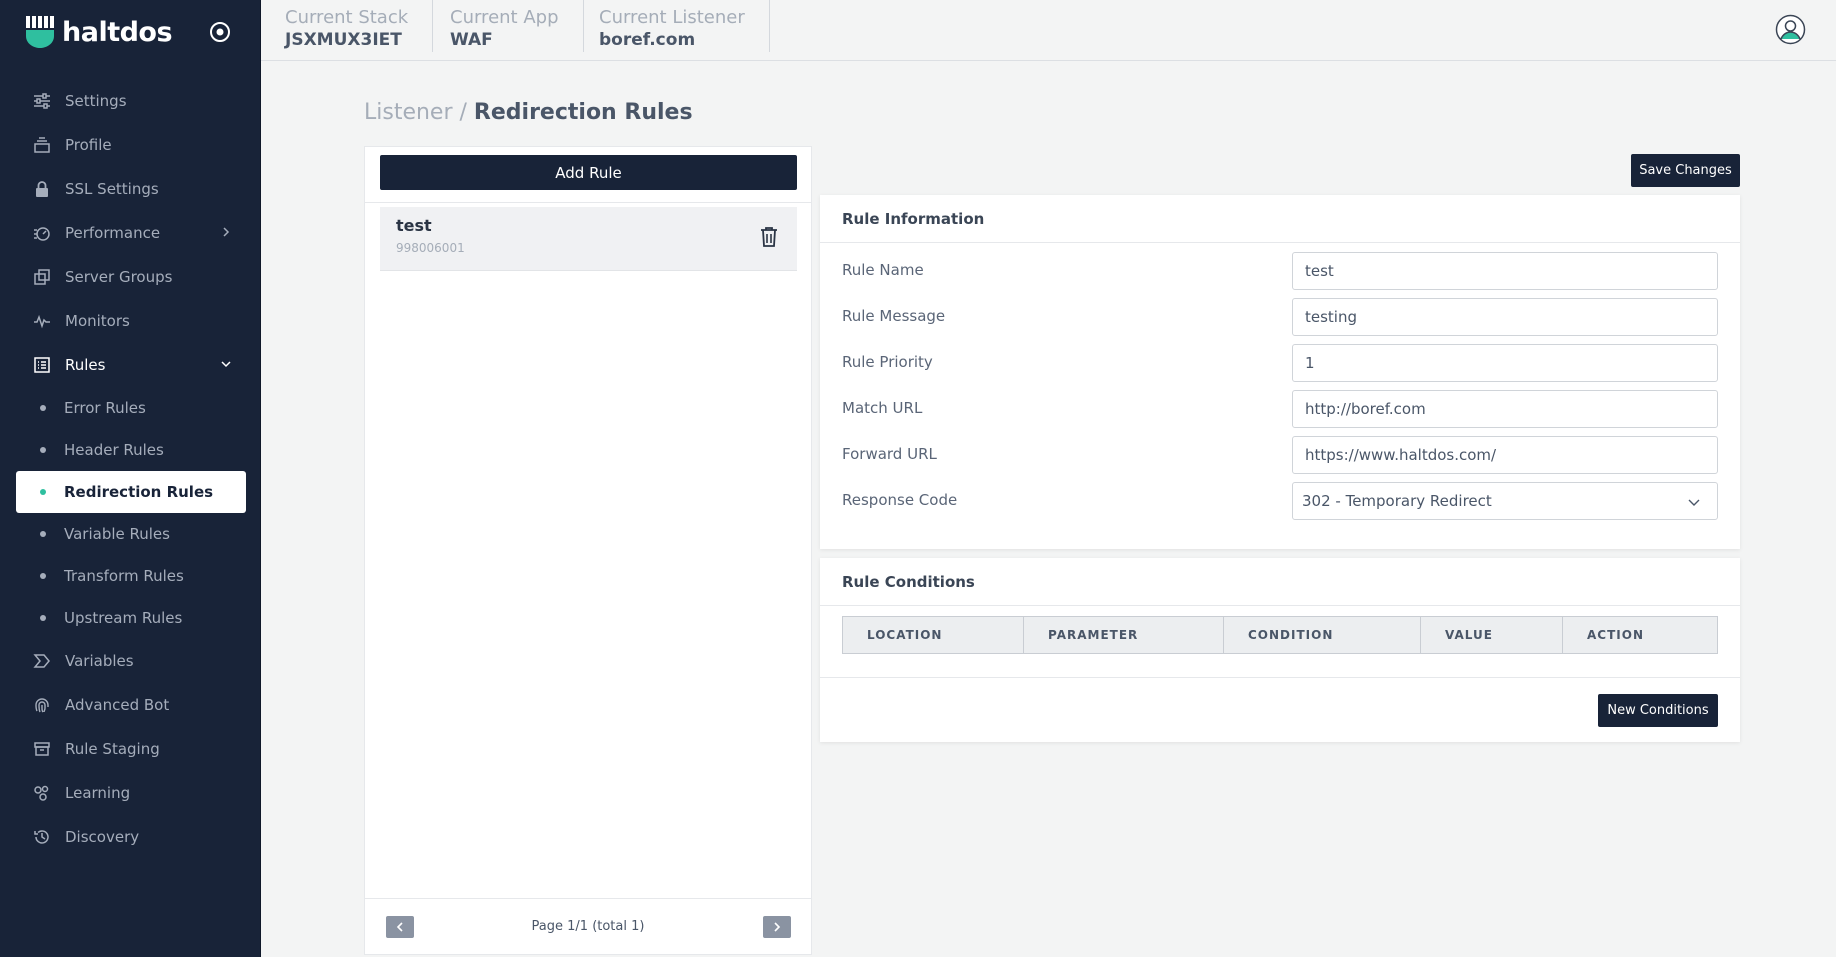 The height and width of the screenshot is (957, 1836). Describe the element at coordinates (1615, 635) in the screenshot. I see `column-header-action: ACTION` at that location.